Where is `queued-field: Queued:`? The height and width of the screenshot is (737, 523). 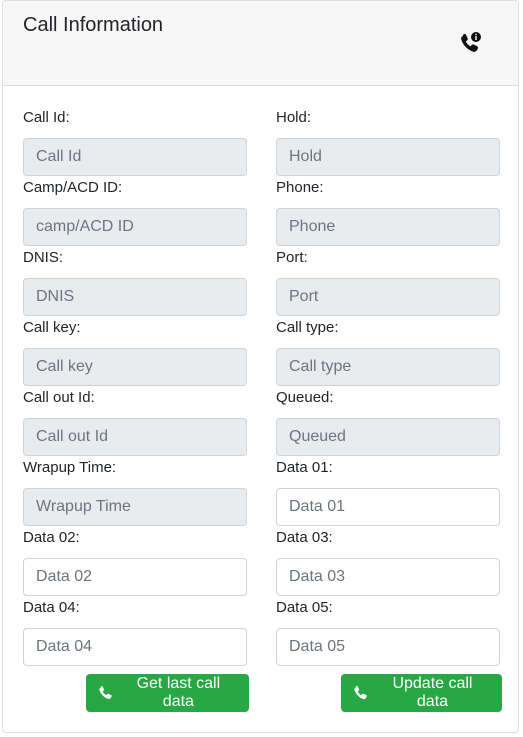 queued-field: Queued: is located at coordinates (388, 423).